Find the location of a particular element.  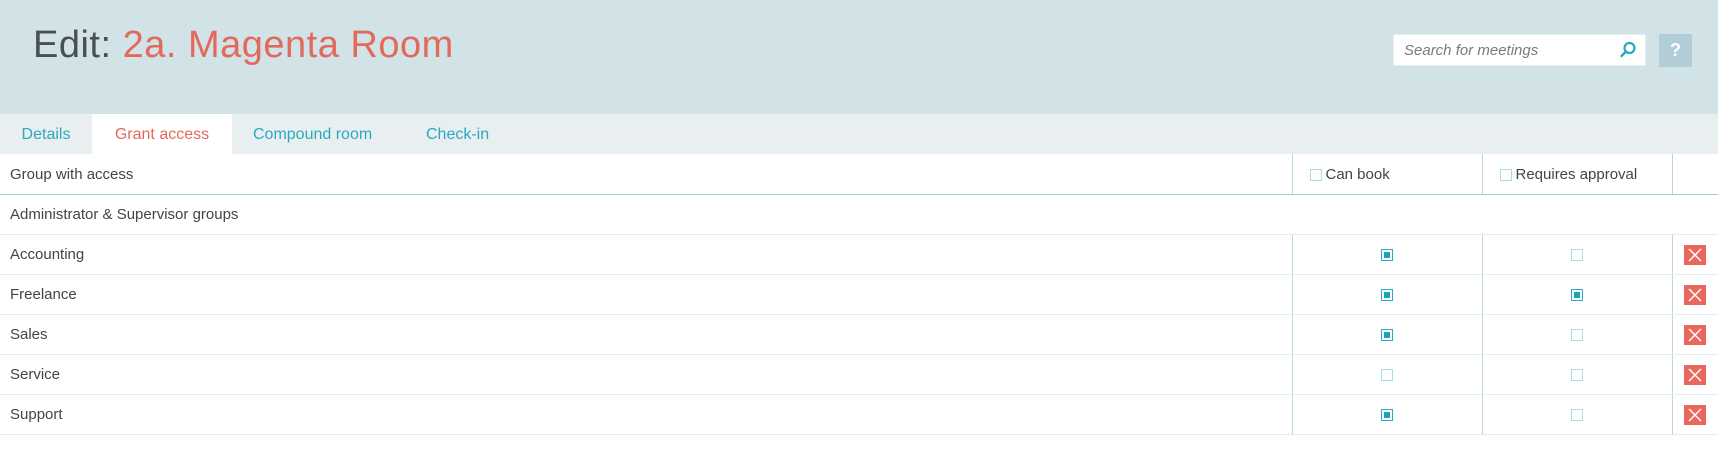

search-box is located at coordinates (1519, 50).